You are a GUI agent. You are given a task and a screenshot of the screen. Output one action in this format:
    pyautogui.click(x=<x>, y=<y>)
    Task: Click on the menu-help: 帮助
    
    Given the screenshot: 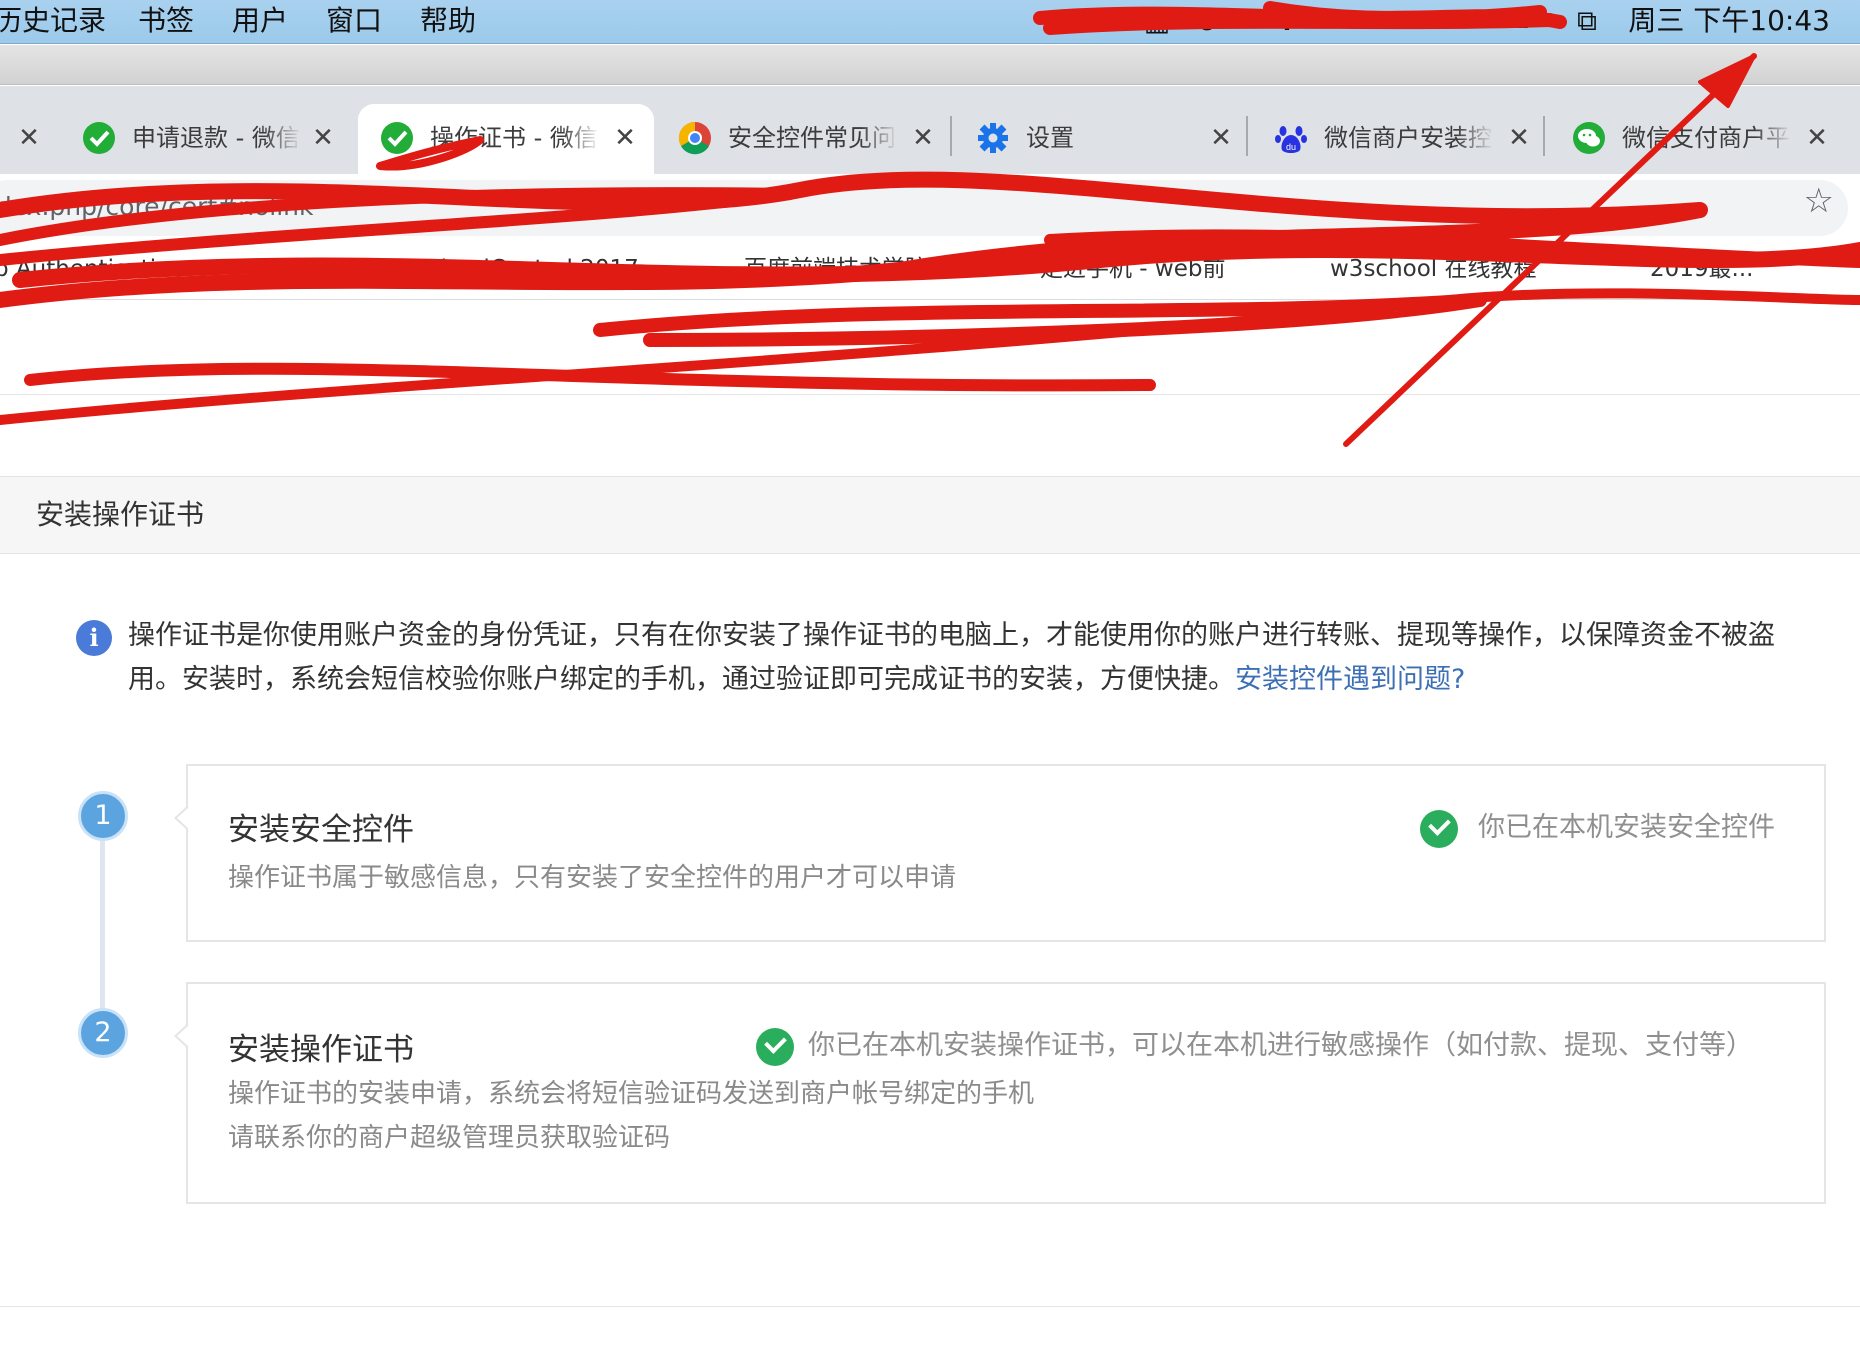 What is the action you would take?
    pyautogui.click(x=448, y=21)
    